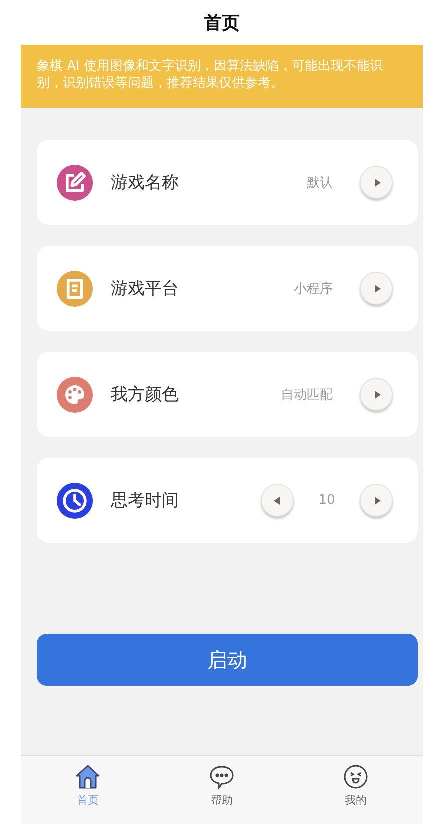 This screenshot has height=824, width=444. Describe the element at coordinates (145, 395) in the screenshot. I see `setting-label: 我方颜色` at that location.